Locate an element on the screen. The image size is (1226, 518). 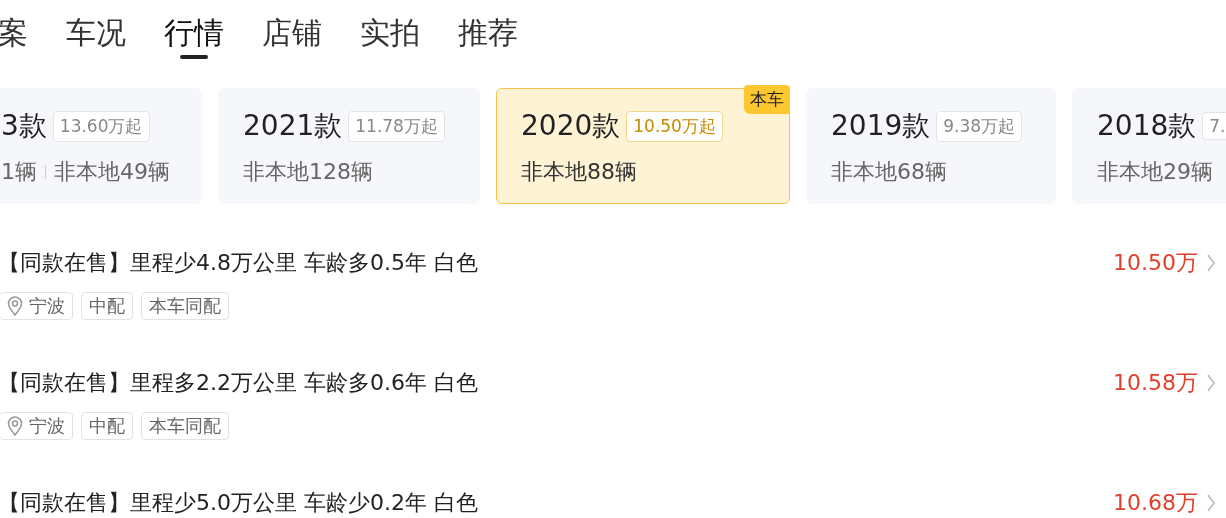
starting-price: 11.78万起 is located at coordinates (396, 126).